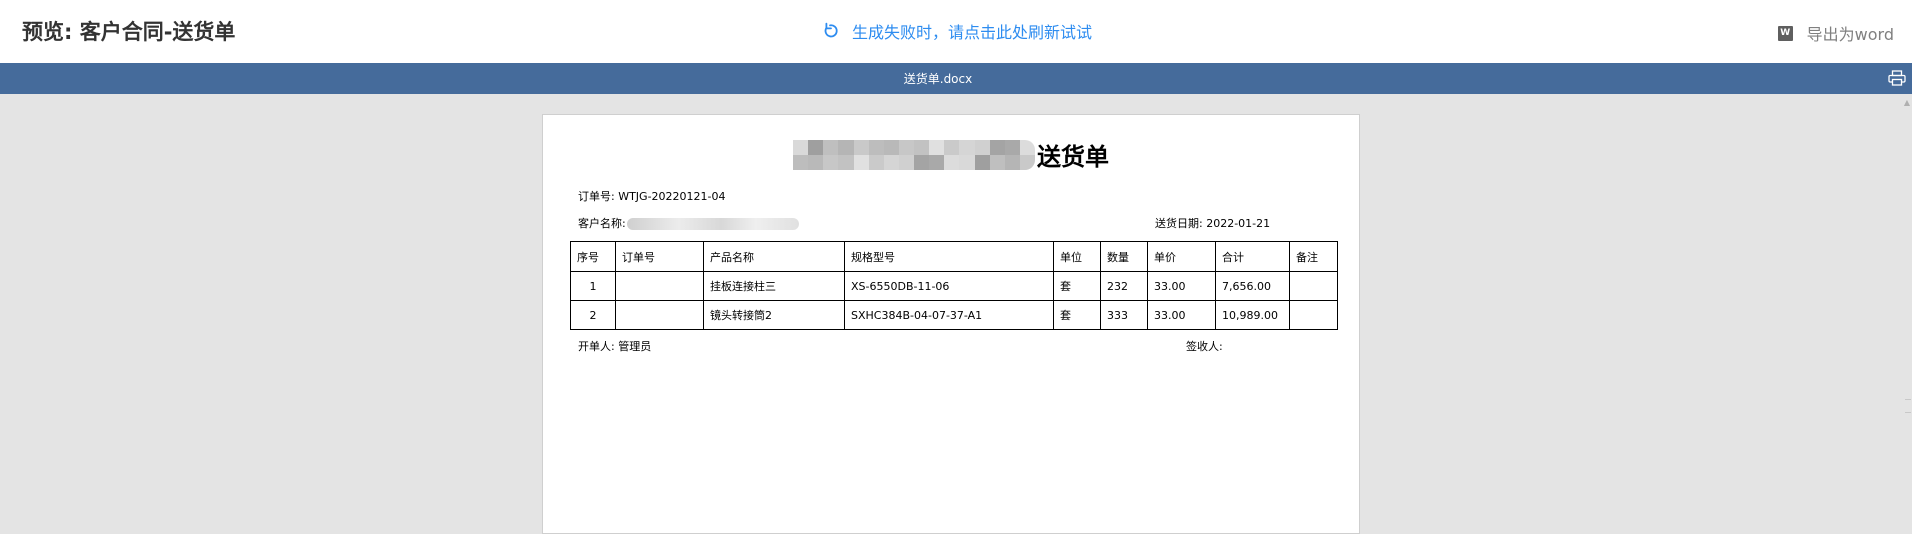  Describe the element at coordinates (831, 30) in the screenshot. I see `refresh-icon` at that location.